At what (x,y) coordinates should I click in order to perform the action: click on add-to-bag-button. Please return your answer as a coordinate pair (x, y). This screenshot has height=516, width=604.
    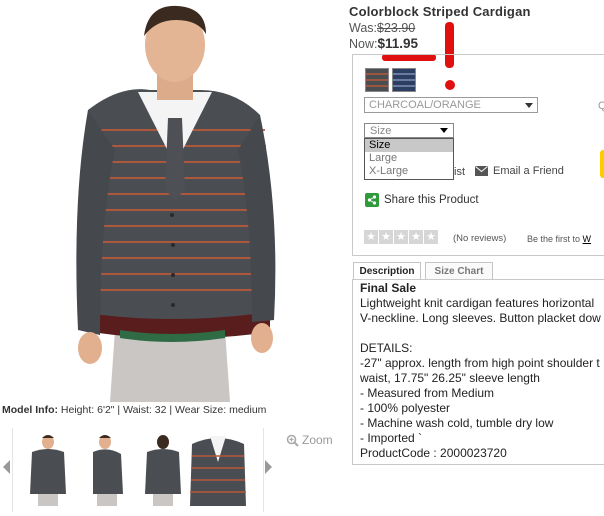
    Looking at the image, I should click on (602, 164).